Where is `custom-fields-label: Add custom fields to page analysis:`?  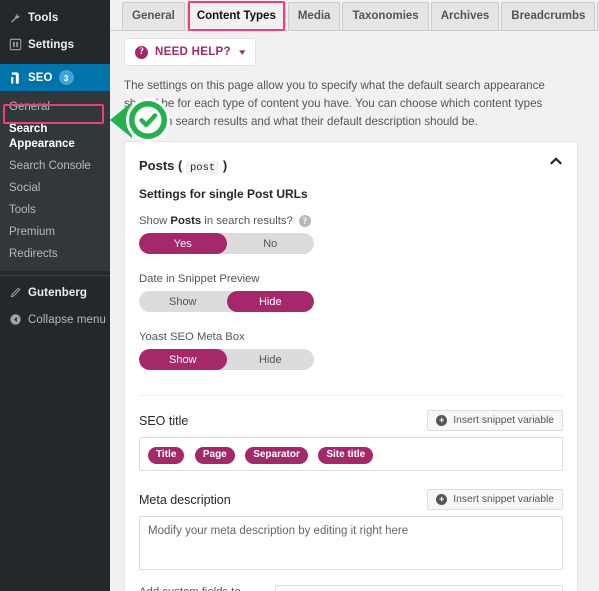
custom-fields-label: Add custom fields to page analysis: is located at coordinates (203, 588).